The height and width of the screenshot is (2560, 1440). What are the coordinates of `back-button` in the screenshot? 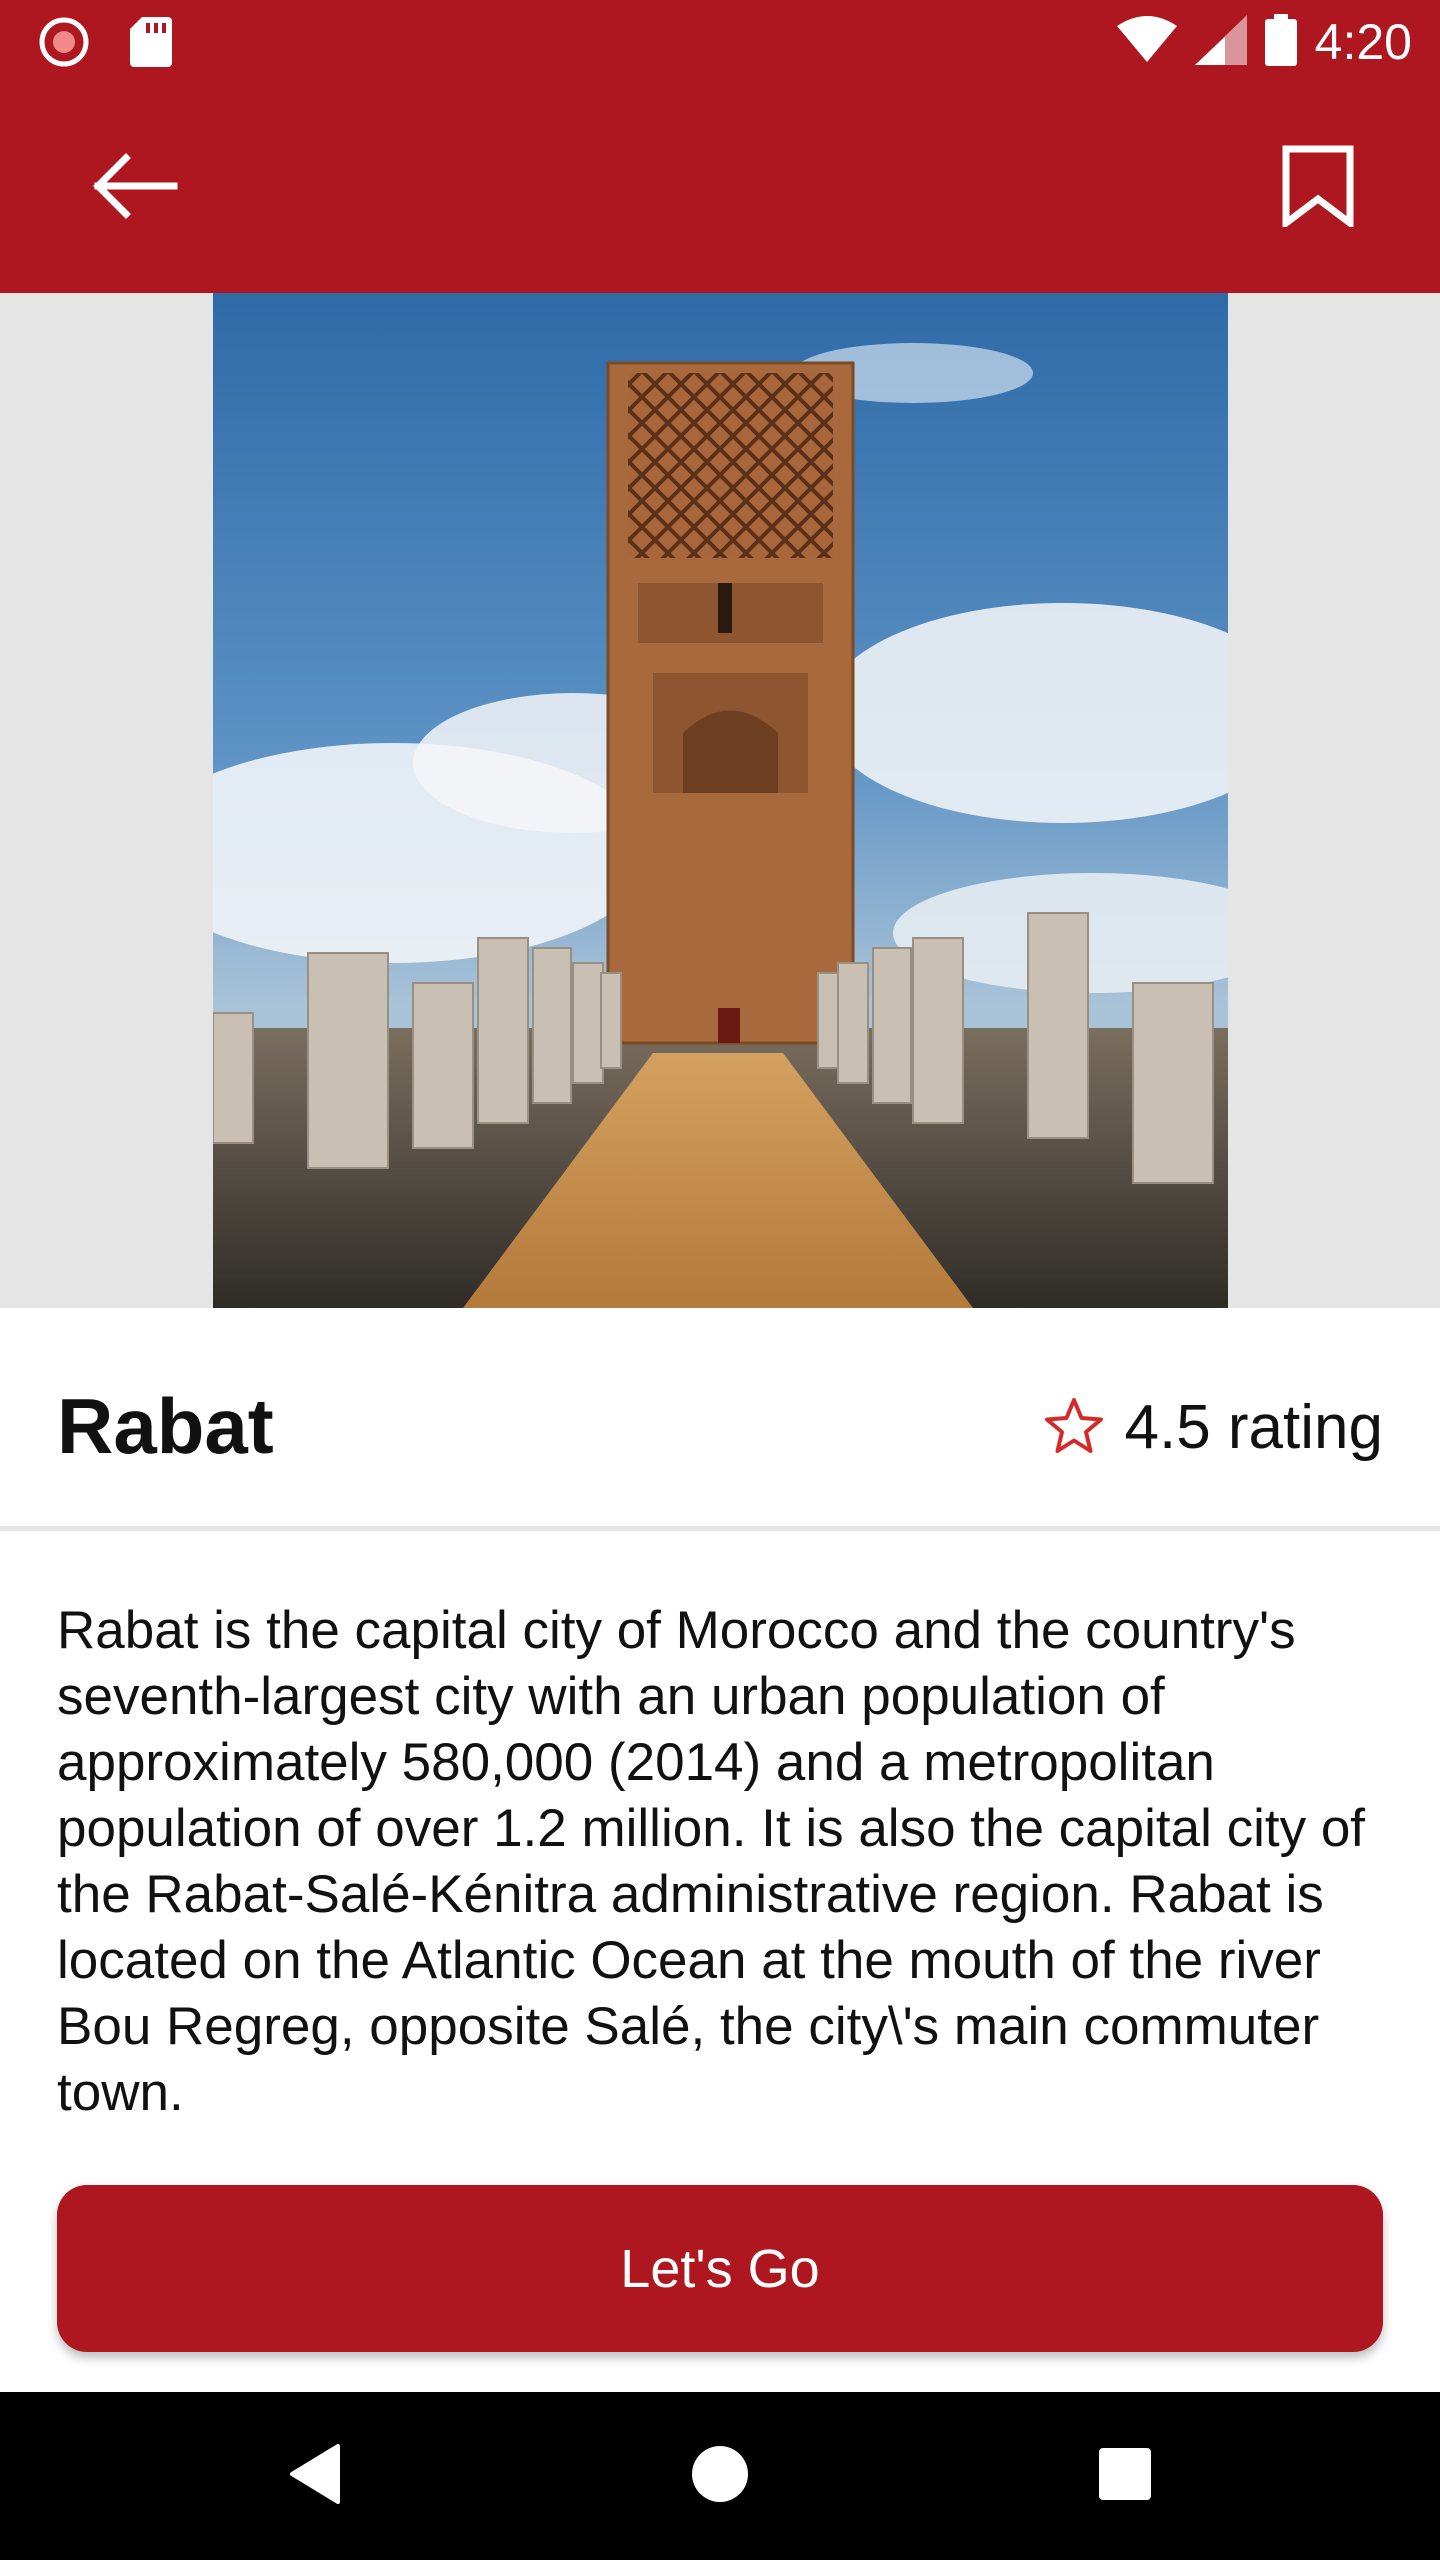 It's located at (133, 188).